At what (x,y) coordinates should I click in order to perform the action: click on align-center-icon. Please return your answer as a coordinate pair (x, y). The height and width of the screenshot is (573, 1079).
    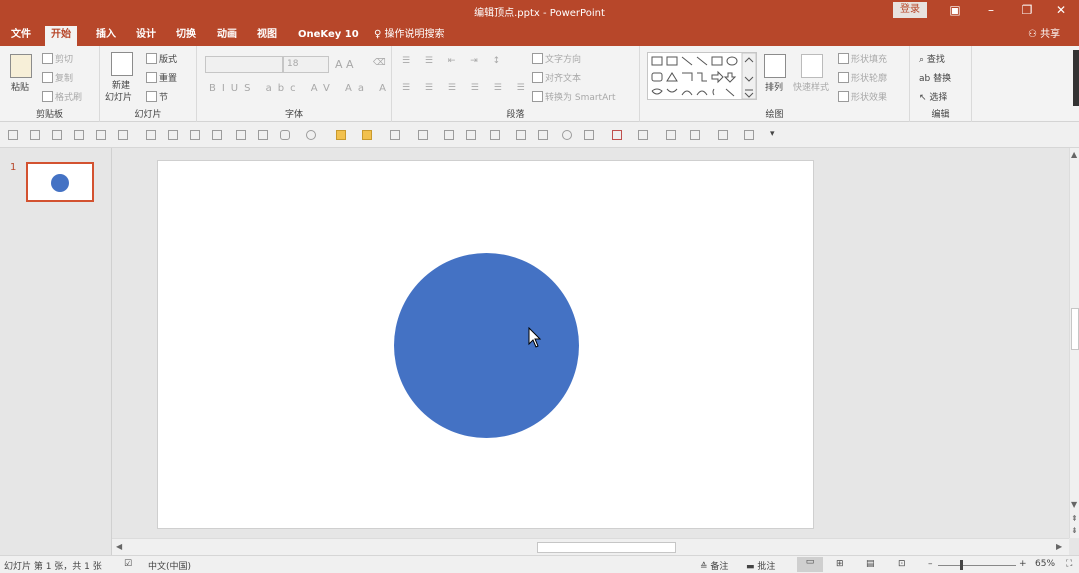
    Looking at the image, I should click on (35, 135).